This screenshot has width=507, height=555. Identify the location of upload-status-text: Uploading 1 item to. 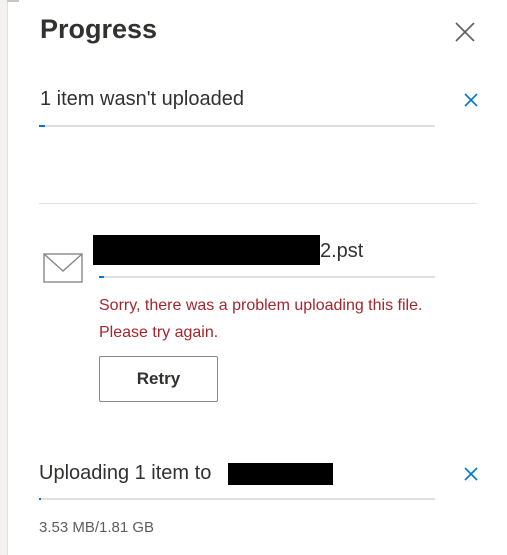
(125, 473).